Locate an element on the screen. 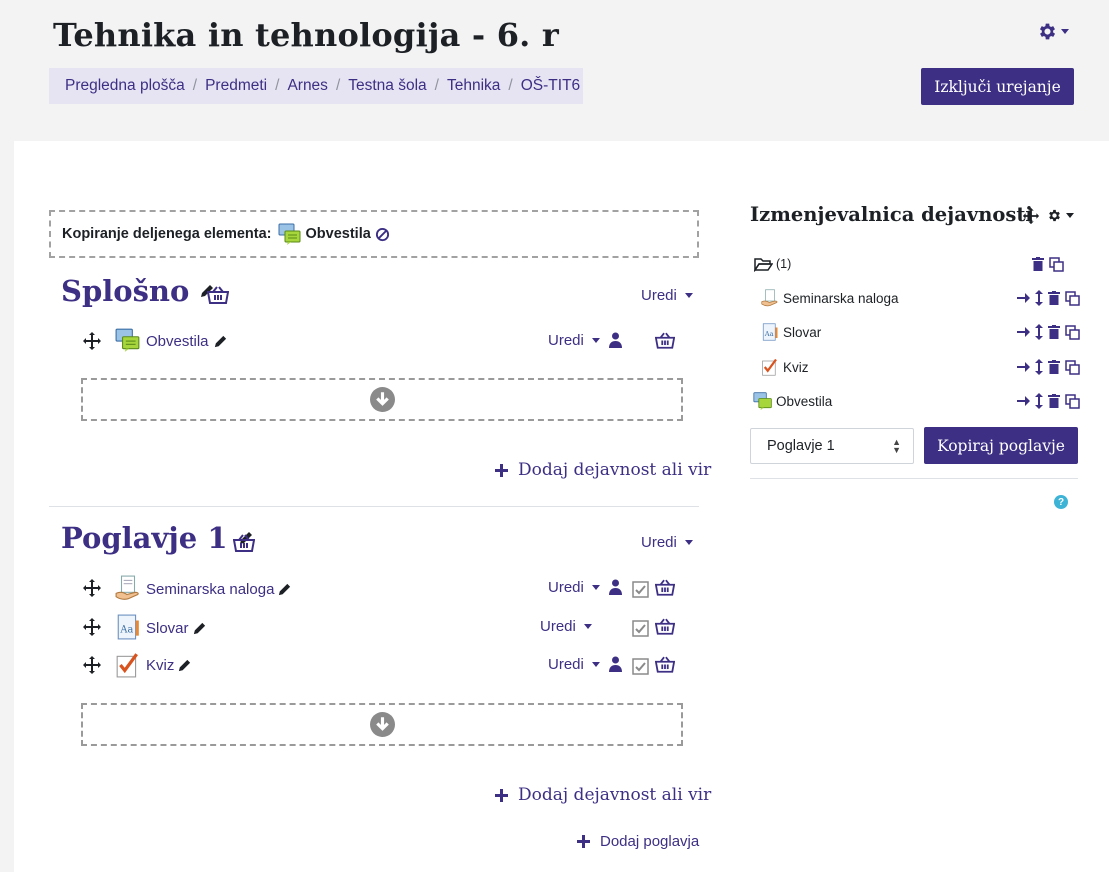 Image resolution: width=1109 pixels, height=872 pixels. course-settings-menu is located at coordinates (1053, 31).